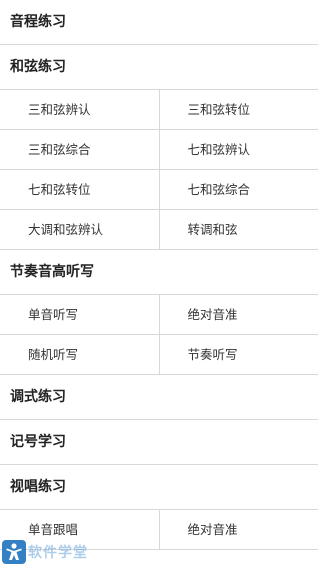  I want to click on menu-item-random-dictation: 随机听写, so click(79, 354).